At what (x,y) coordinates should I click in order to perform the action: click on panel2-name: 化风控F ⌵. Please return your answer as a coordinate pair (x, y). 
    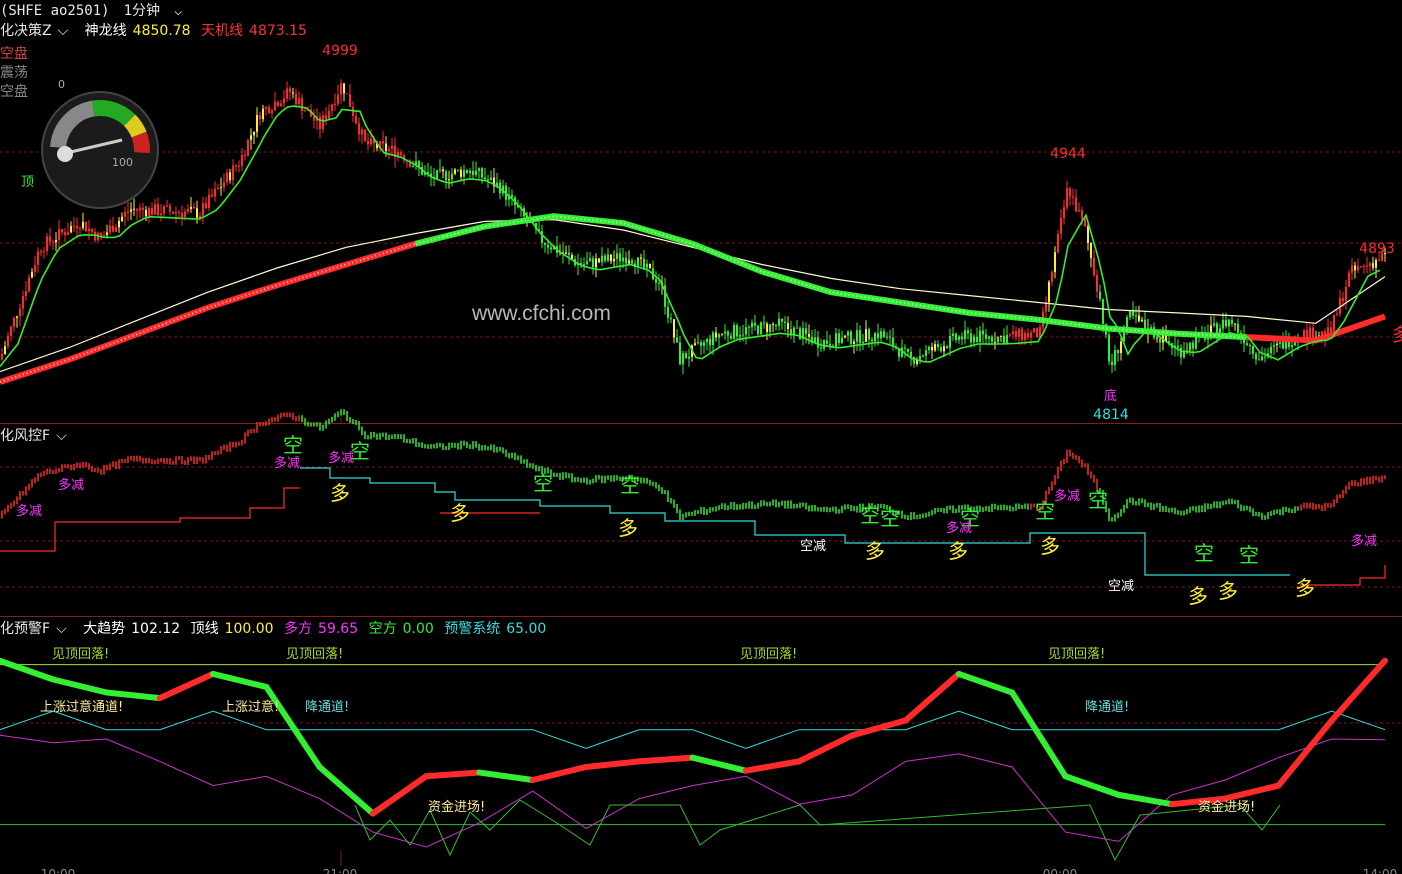
    Looking at the image, I should click on (36, 436).